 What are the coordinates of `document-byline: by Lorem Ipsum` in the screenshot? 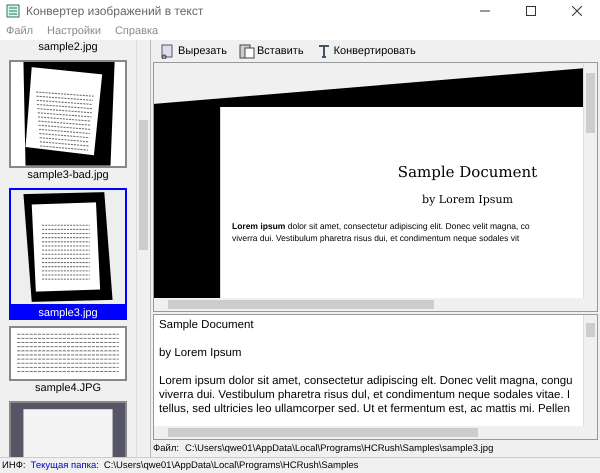 It's located at (467, 199).